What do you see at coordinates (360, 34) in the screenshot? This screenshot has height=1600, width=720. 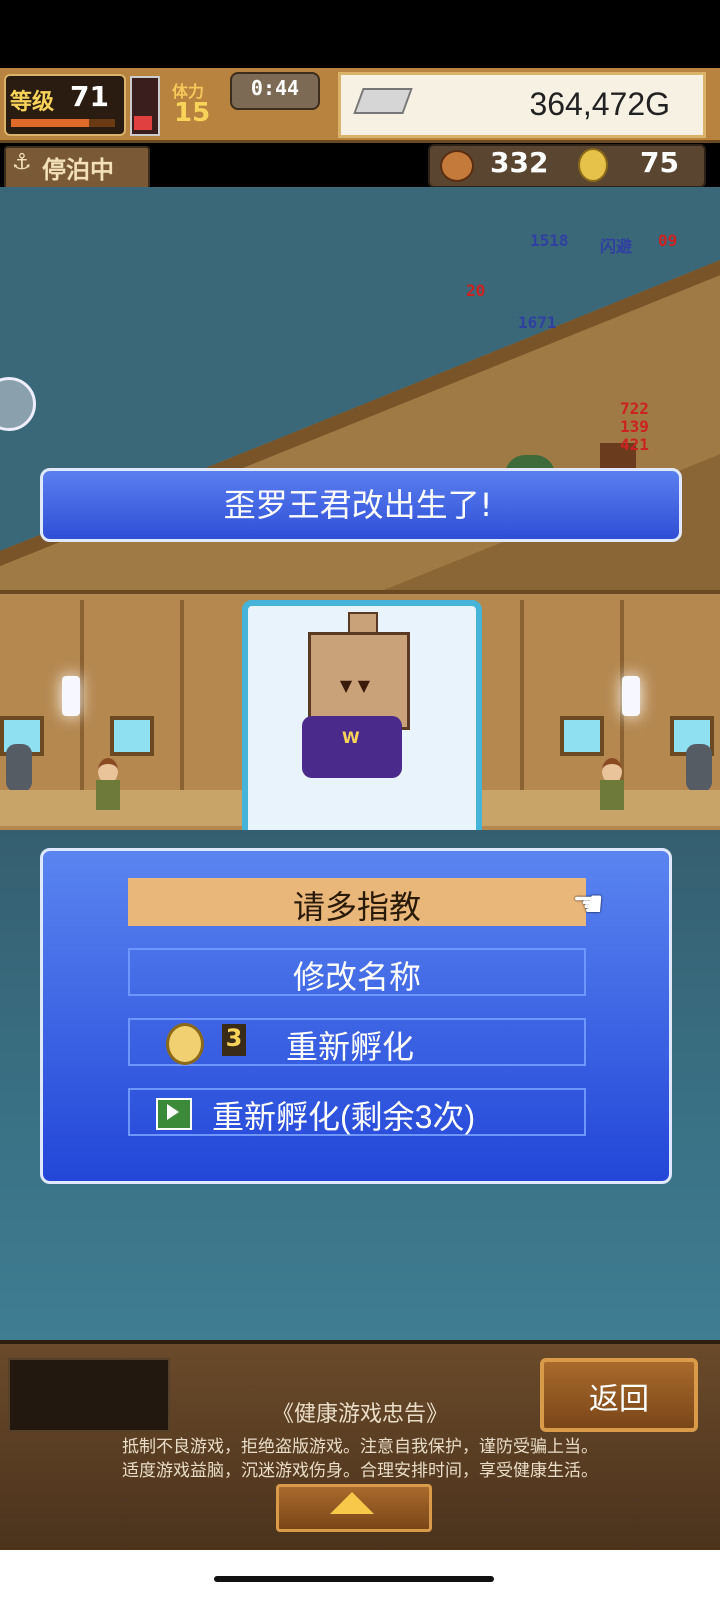 I see `status-bar` at bounding box center [360, 34].